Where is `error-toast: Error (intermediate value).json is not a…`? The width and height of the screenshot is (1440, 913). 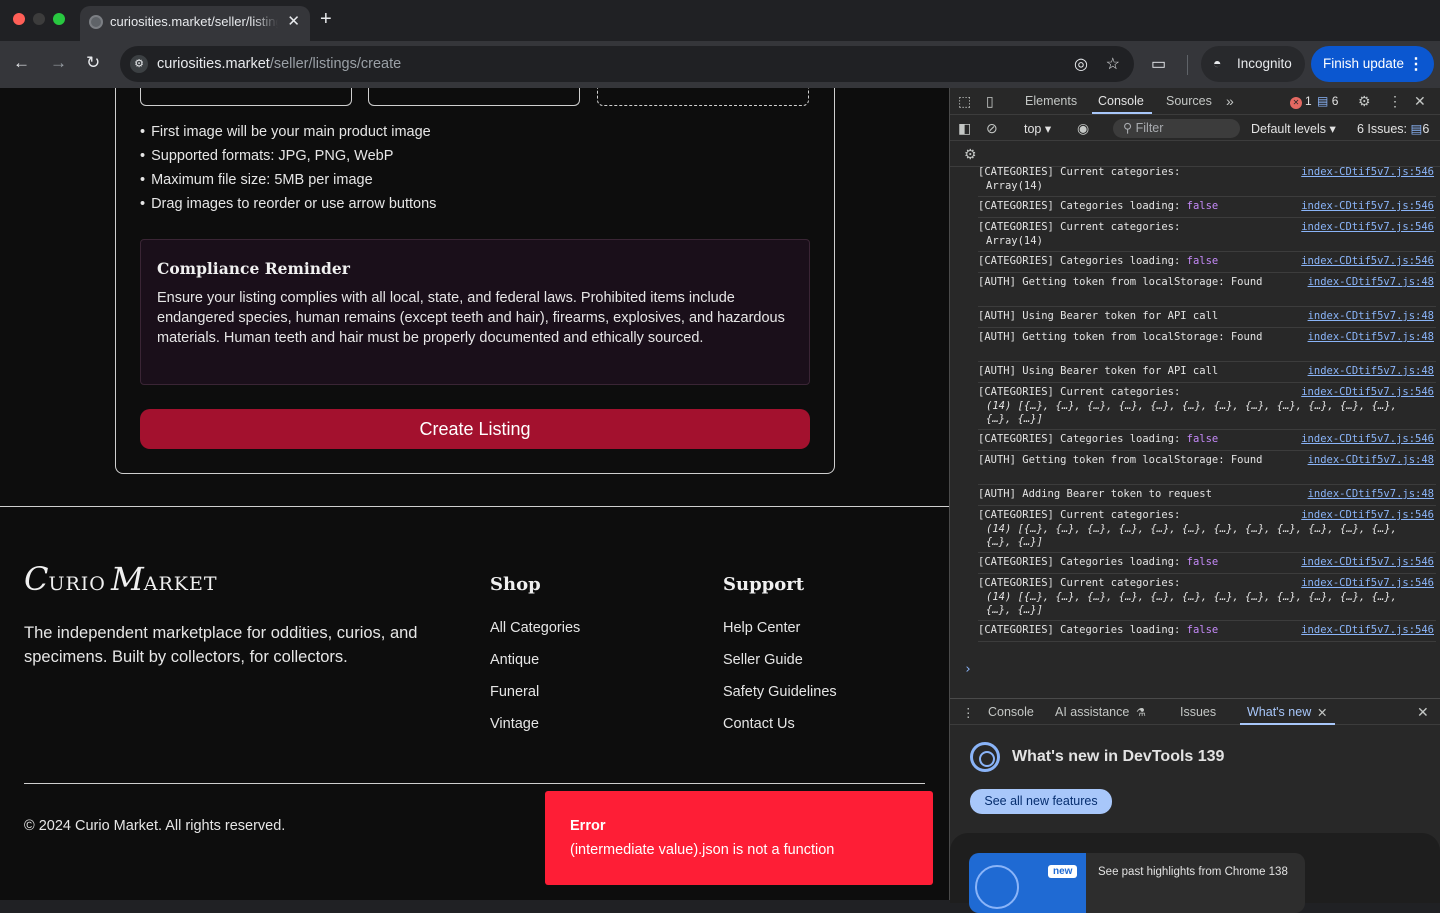
error-toast: Error (intermediate value).json is not a… is located at coordinates (739, 838).